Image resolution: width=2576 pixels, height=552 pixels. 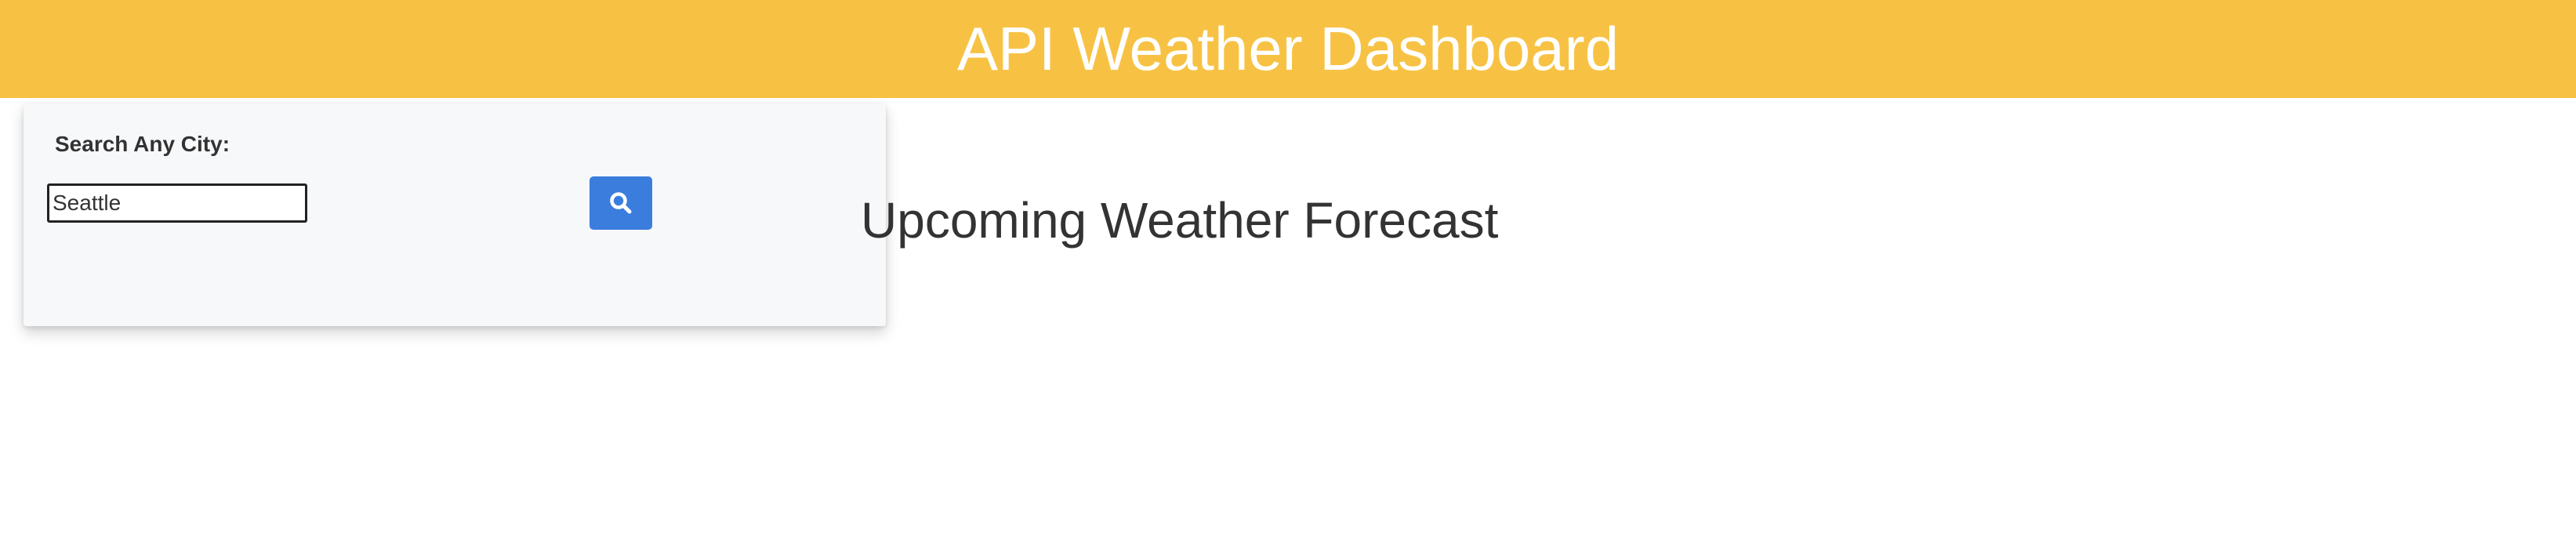 What do you see at coordinates (1180, 220) in the screenshot?
I see `forecast-title: Upcoming Weather Forecast` at bounding box center [1180, 220].